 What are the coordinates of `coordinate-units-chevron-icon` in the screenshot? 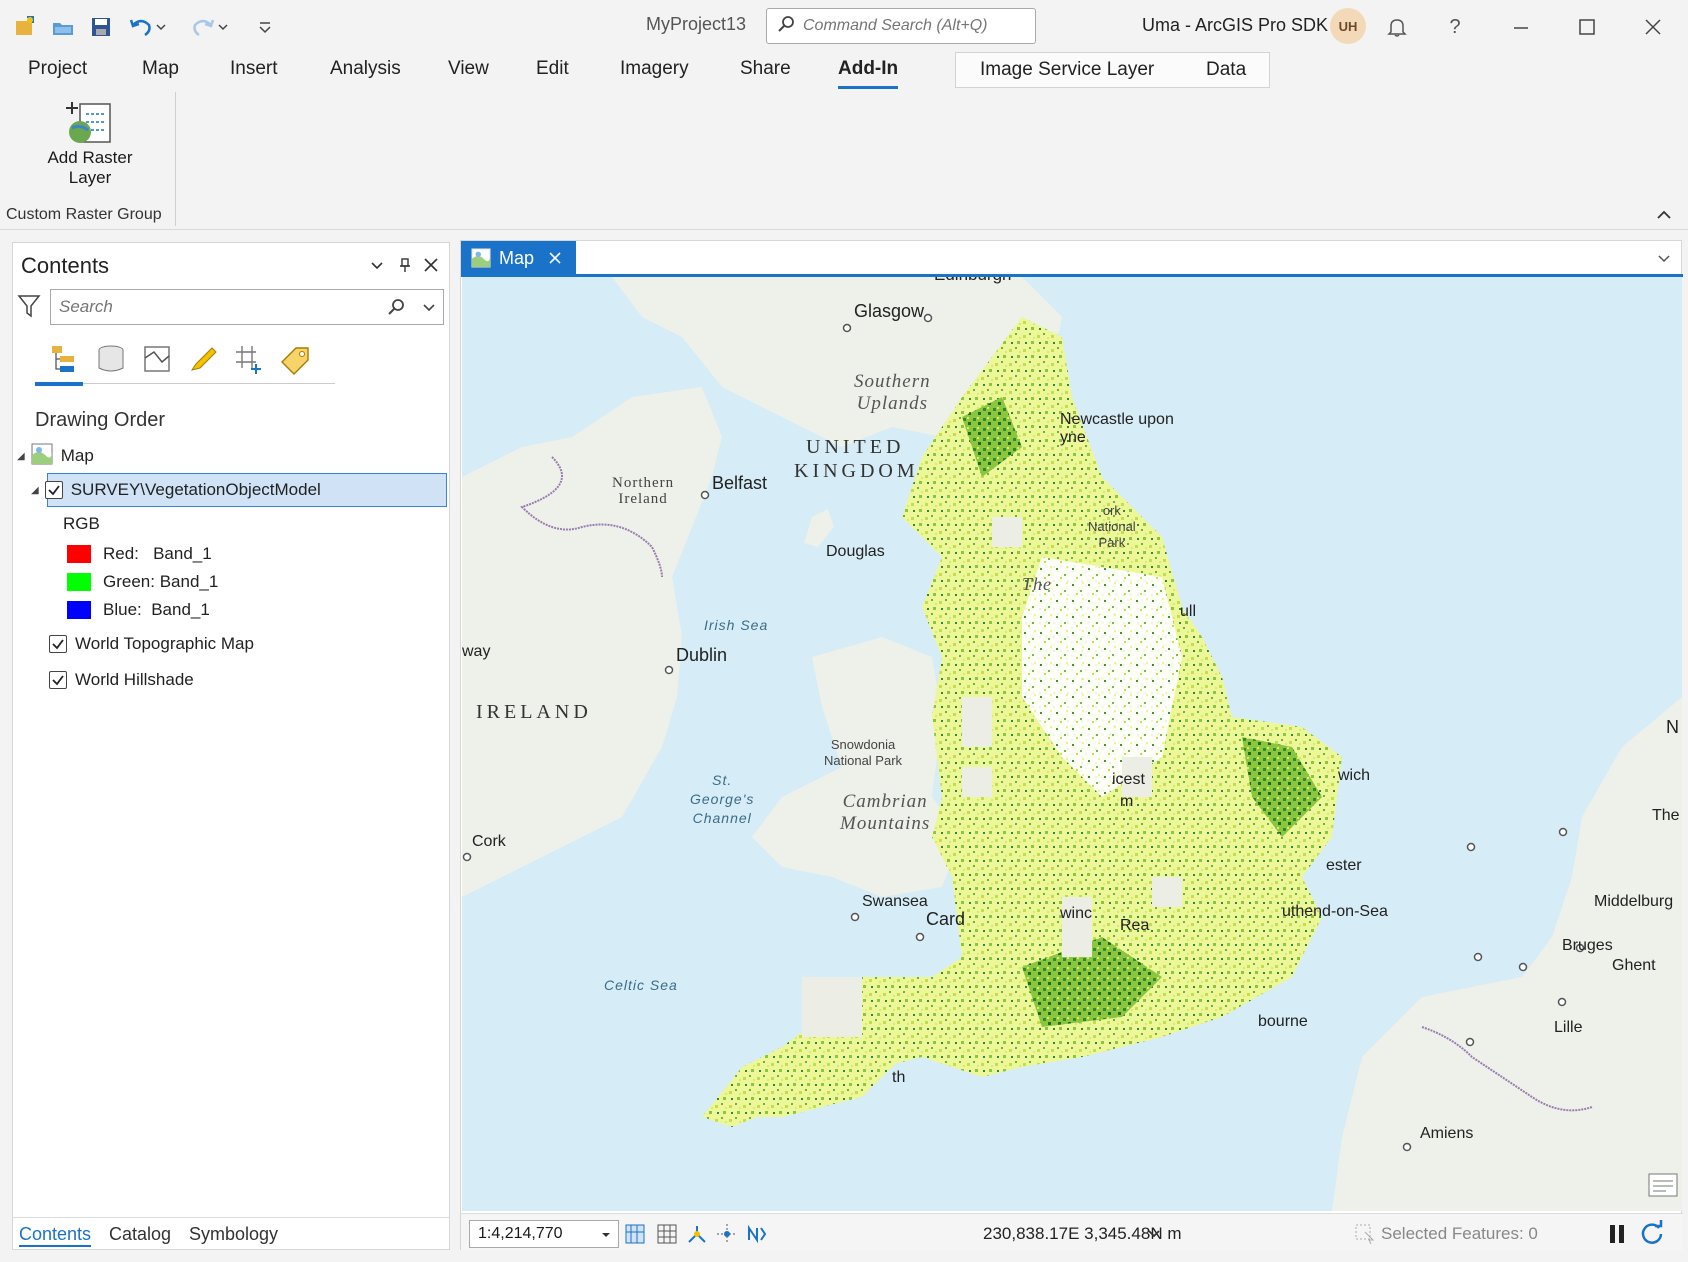 It's located at (1154, 1235).